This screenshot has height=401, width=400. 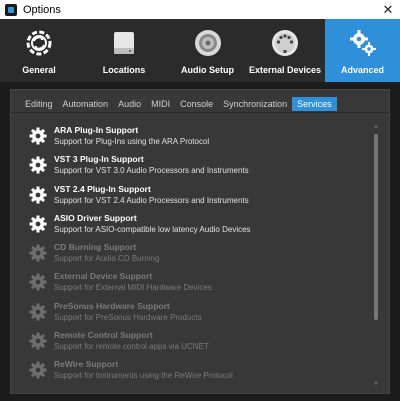 What do you see at coordinates (376, 127) in the screenshot?
I see `scroll-up-icon: ▲` at bounding box center [376, 127].